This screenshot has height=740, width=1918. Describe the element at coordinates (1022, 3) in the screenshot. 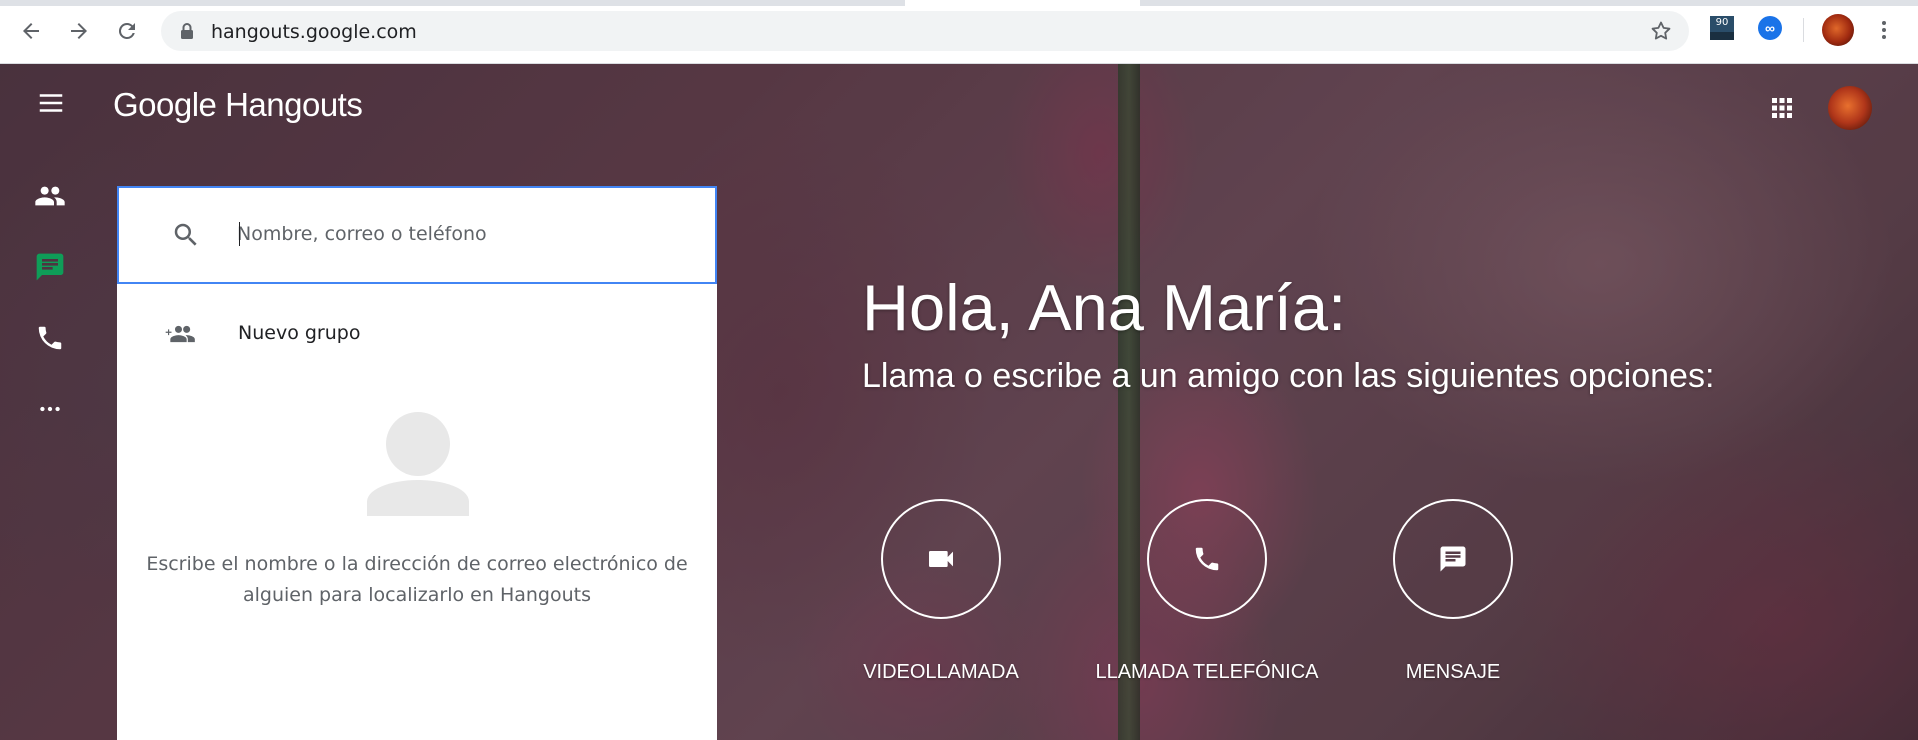

I see `active-tab` at that location.